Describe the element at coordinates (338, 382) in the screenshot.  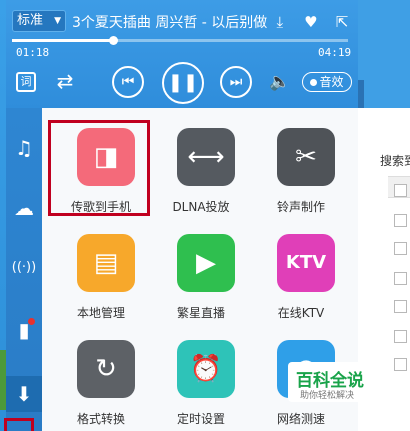
I see `watermark-logo: 百科全说 助你轻松解决` at that location.